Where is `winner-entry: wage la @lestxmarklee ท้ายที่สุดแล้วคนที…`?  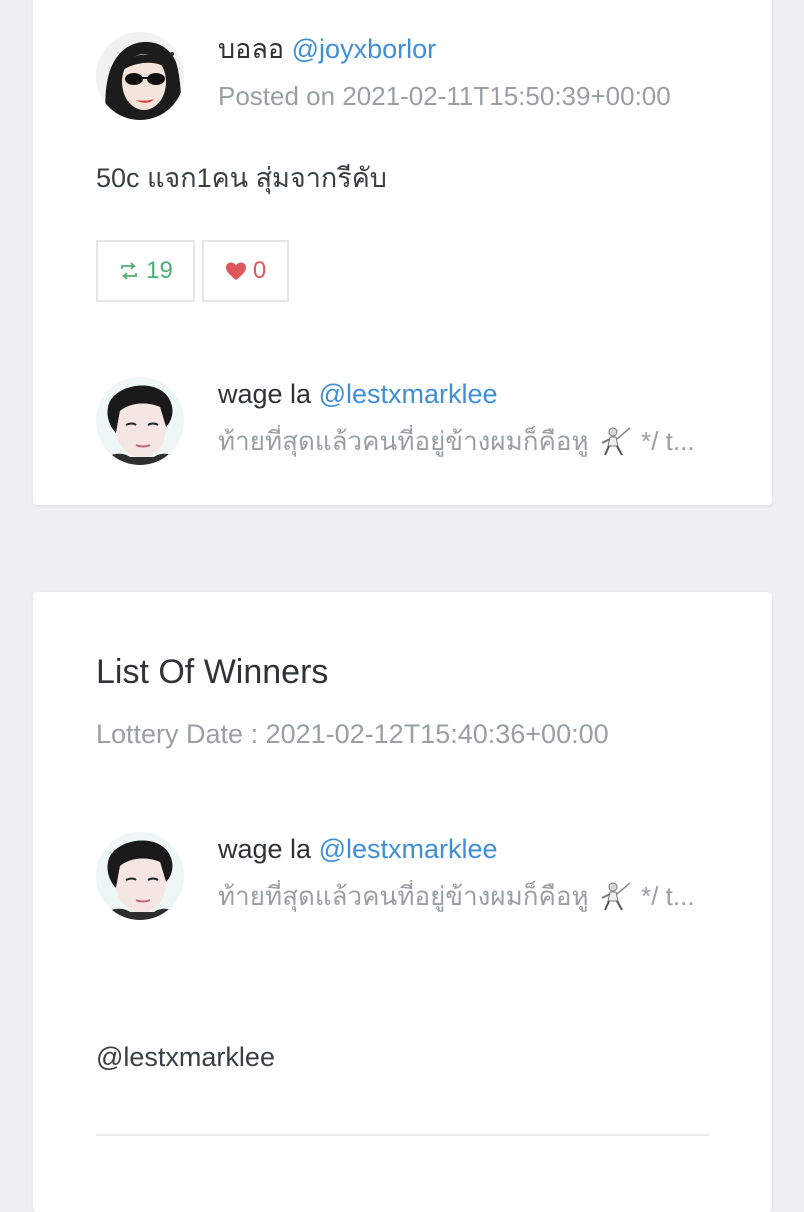 winner-entry: wage la @lestxmarklee ท้ายที่สุดแล้วคนที… is located at coordinates (406, 877).